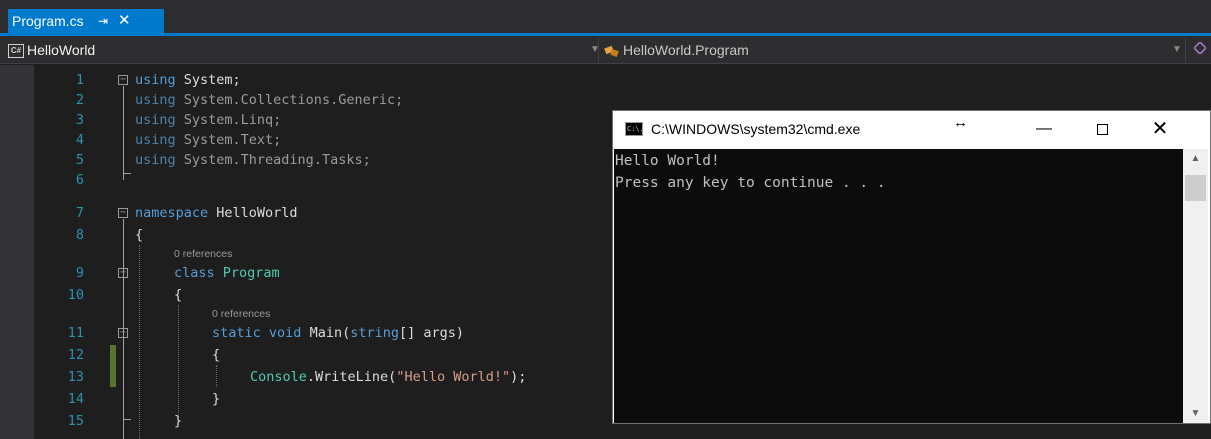  What do you see at coordinates (48, 21) in the screenshot?
I see `tab-title: Program.cs` at bounding box center [48, 21].